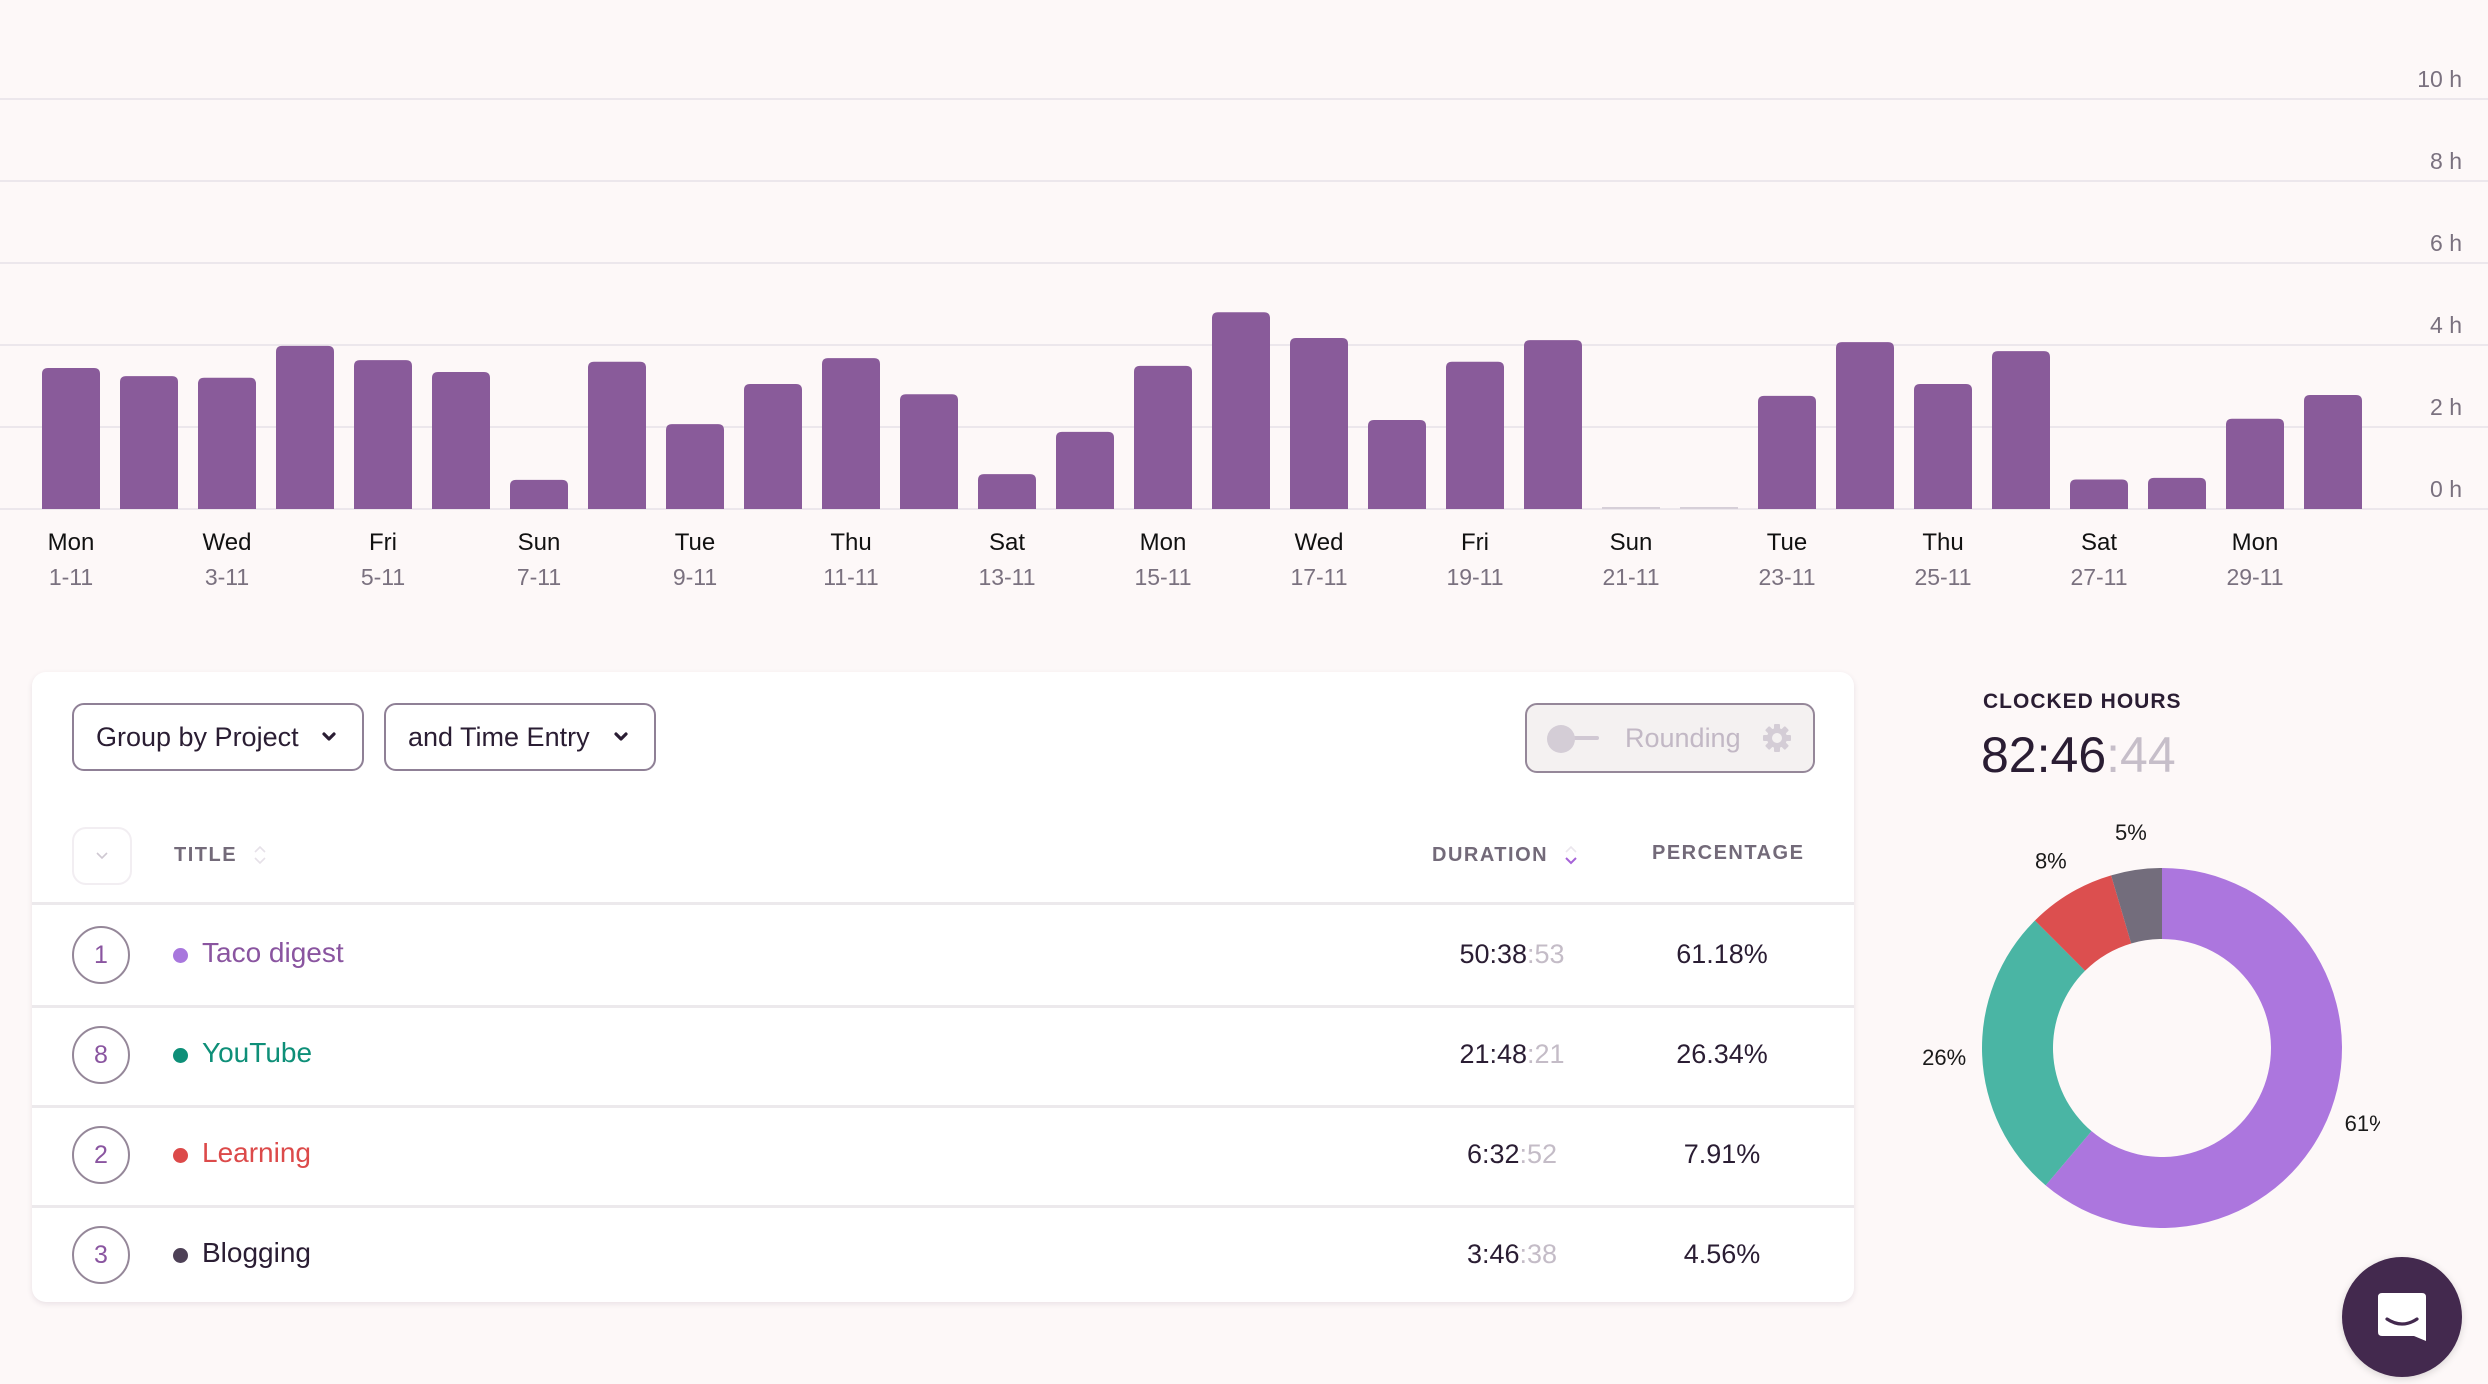 The image size is (2488, 1384). Describe the element at coordinates (1561, 739) in the screenshot. I see `switch-knob` at that location.